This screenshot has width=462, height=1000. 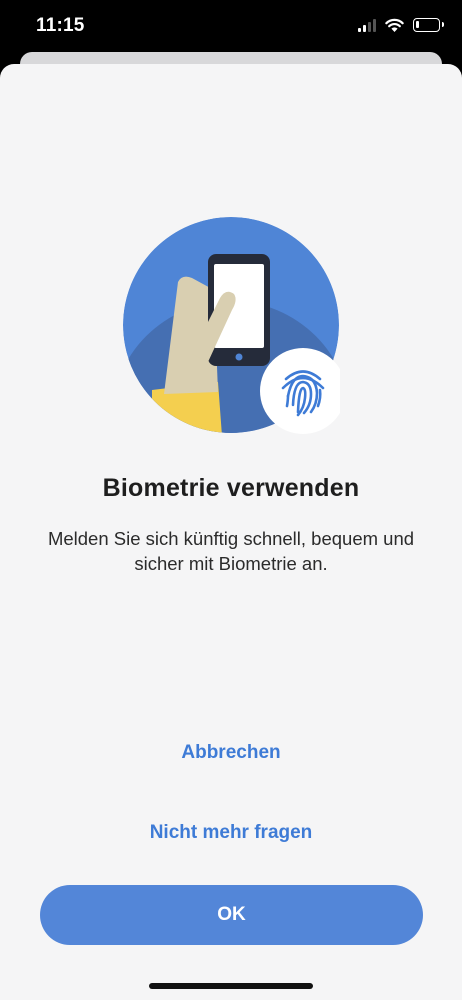 I want to click on status-icons, so click(x=401, y=25).